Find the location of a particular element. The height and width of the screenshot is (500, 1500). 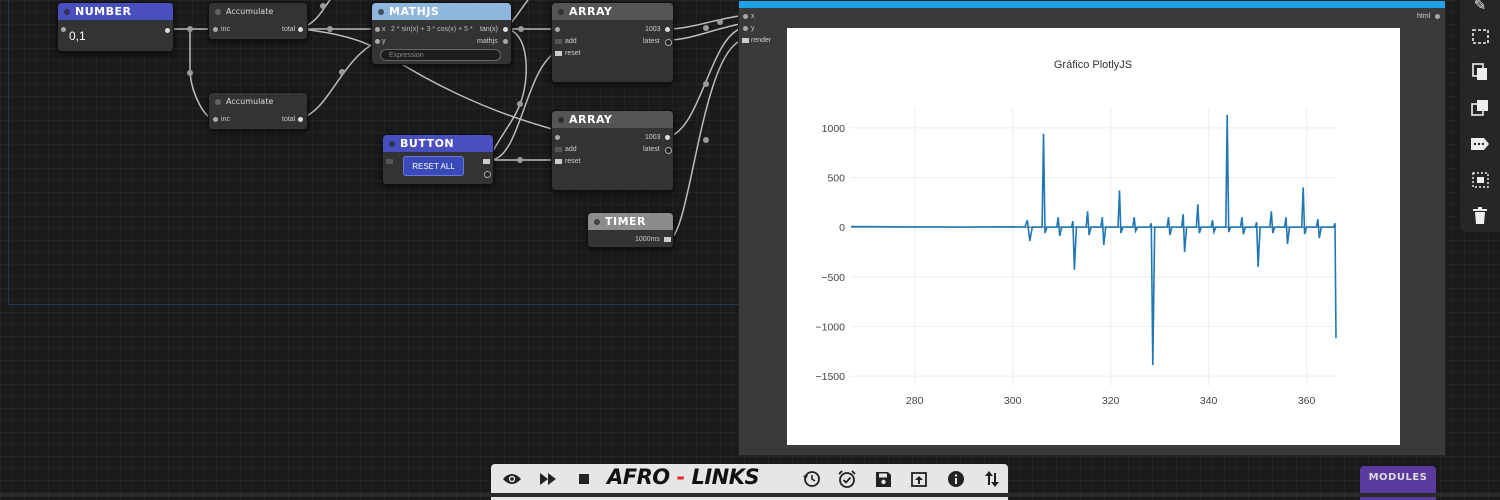

input-label-y: y is located at coordinates (384, 41).